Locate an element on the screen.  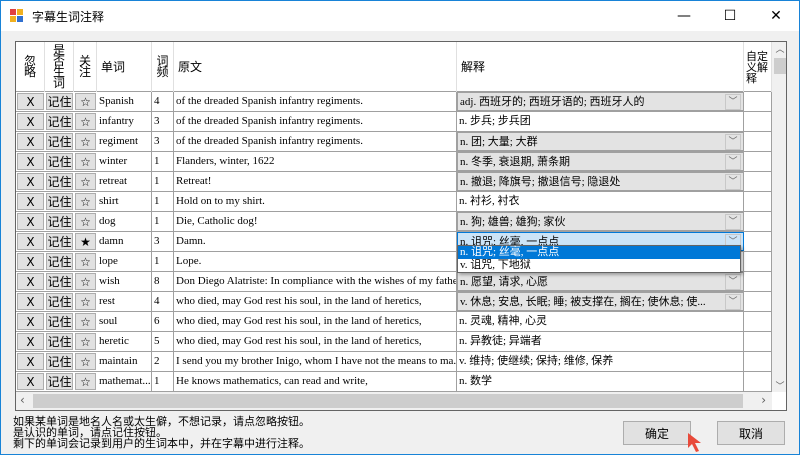
cancel-button: 取消 is located at coordinates (751, 433).